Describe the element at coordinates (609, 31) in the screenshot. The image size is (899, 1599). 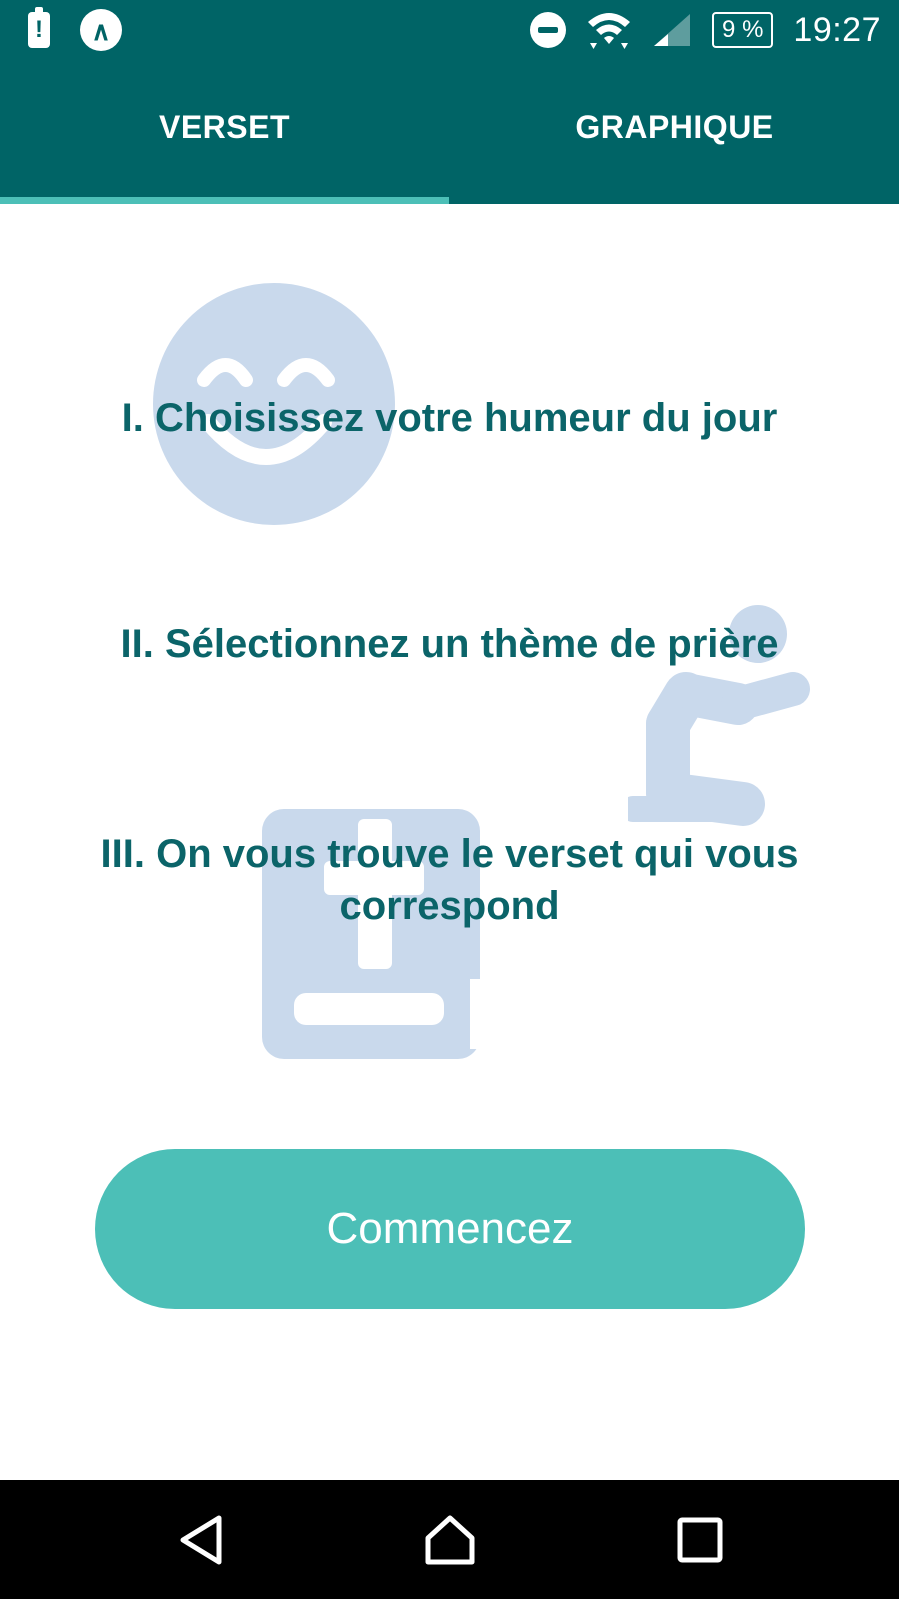
I see `wifi-icon` at that location.